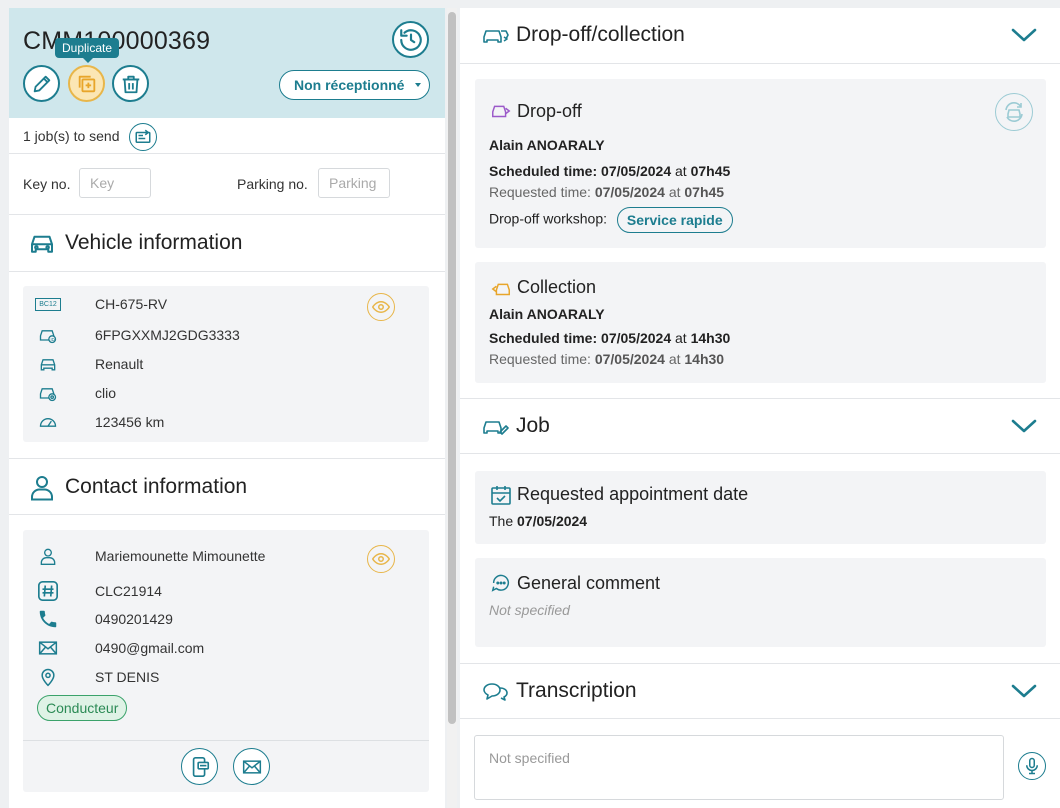 This screenshot has height=808, width=1060. Describe the element at coordinates (607, 192) in the screenshot. I see `dropoff-requested: Requested time: 07/05/2024 at 07h45` at that location.